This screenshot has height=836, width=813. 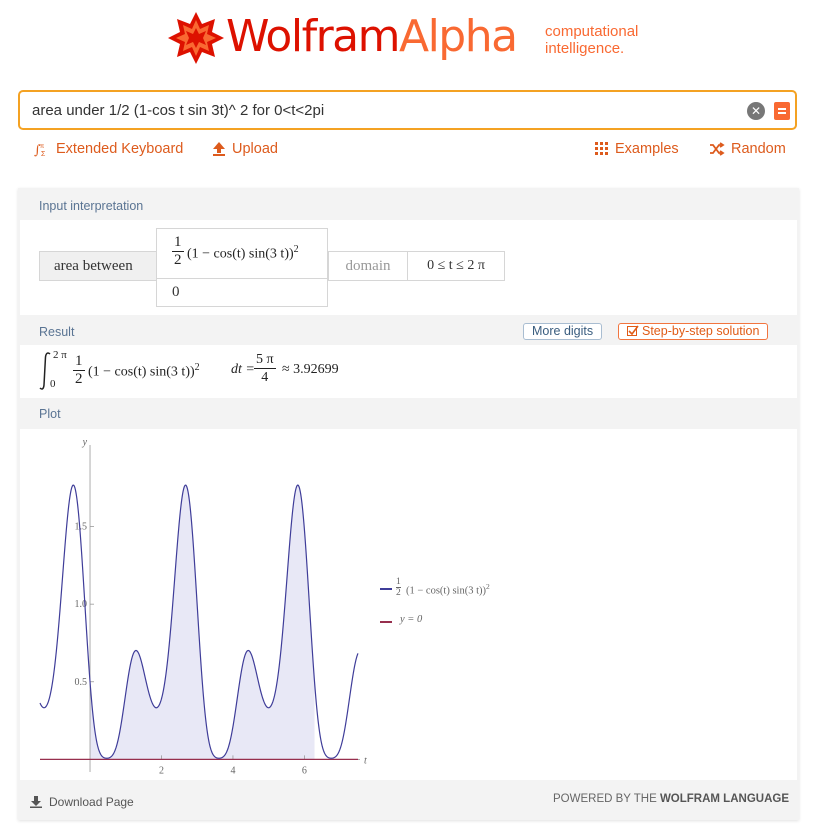 What do you see at coordinates (161, 770) in the screenshot?
I see `x-tick-label: 2` at bounding box center [161, 770].